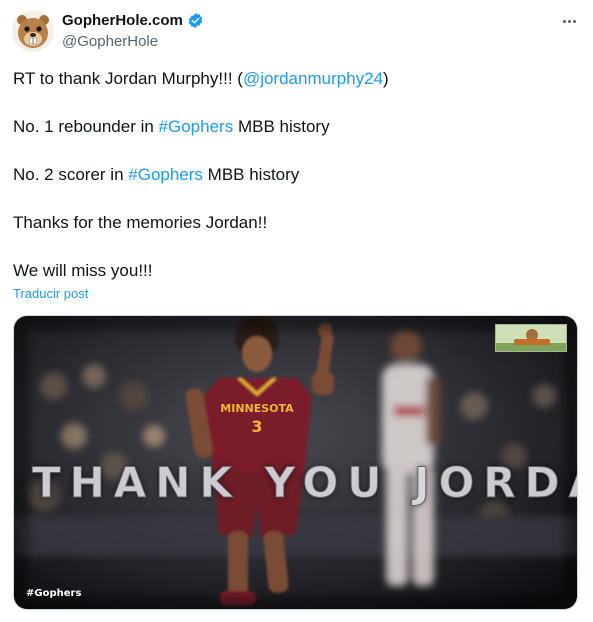  Describe the element at coordinates (140, 222) in the screenshot. I see `tweet-line-4: Thanks for the memories Jordan!!` at that location.